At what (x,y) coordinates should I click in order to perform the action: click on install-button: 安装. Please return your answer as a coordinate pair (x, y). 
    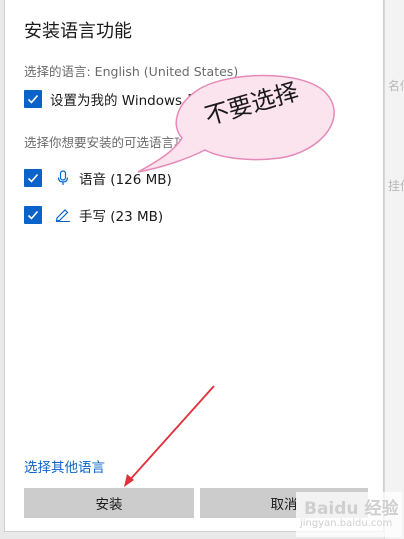
    Looking at the image, I should click on (109, 503).